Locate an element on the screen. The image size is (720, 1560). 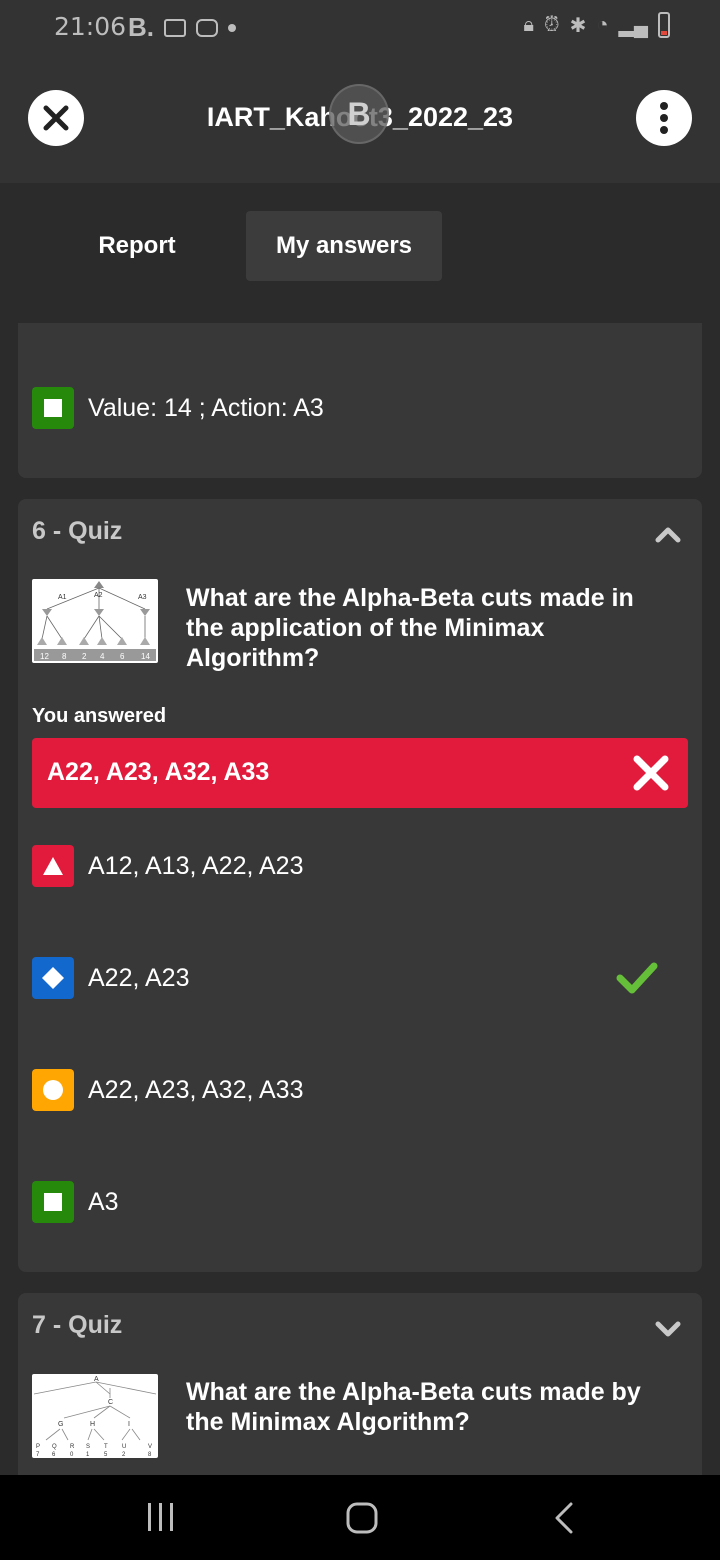
home-icon is located at coordinates (362, 1518).